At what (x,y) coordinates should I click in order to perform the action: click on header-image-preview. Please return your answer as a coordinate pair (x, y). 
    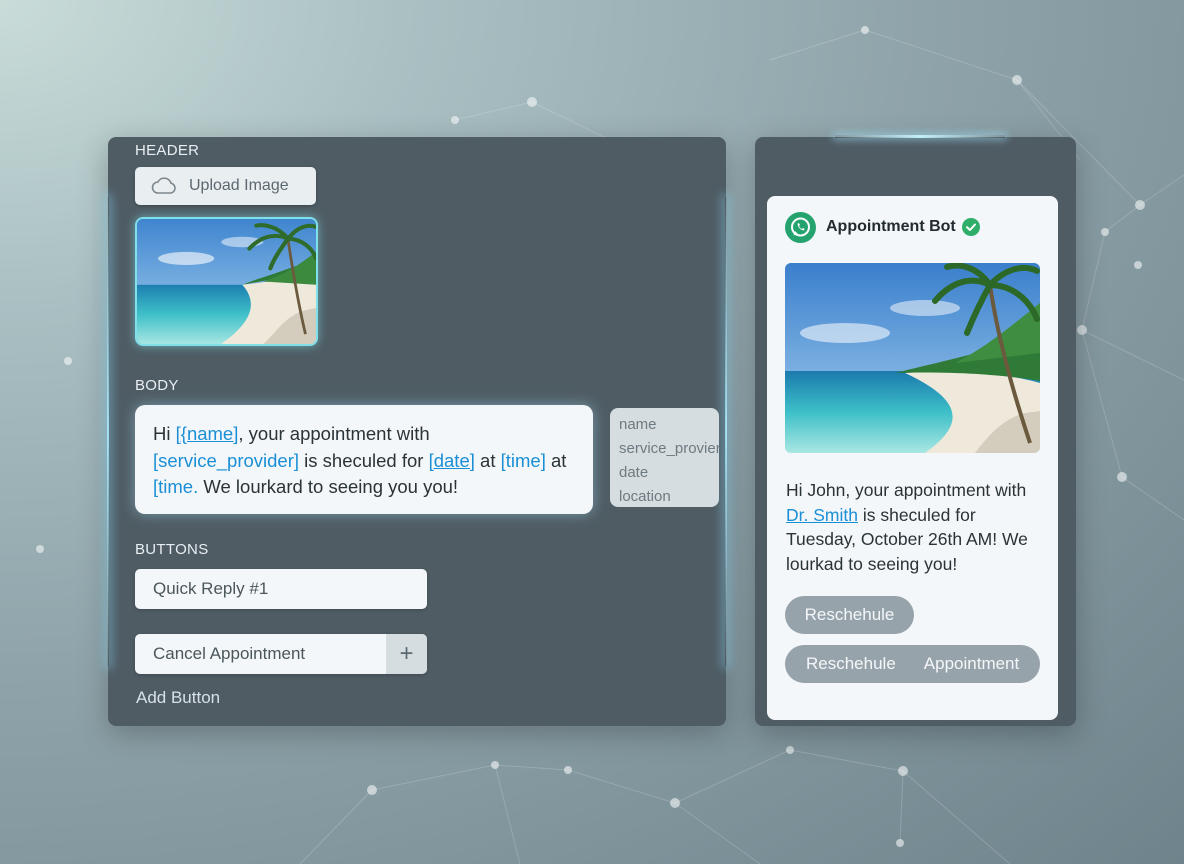
    Looking at the image, I should click on (912, 358).